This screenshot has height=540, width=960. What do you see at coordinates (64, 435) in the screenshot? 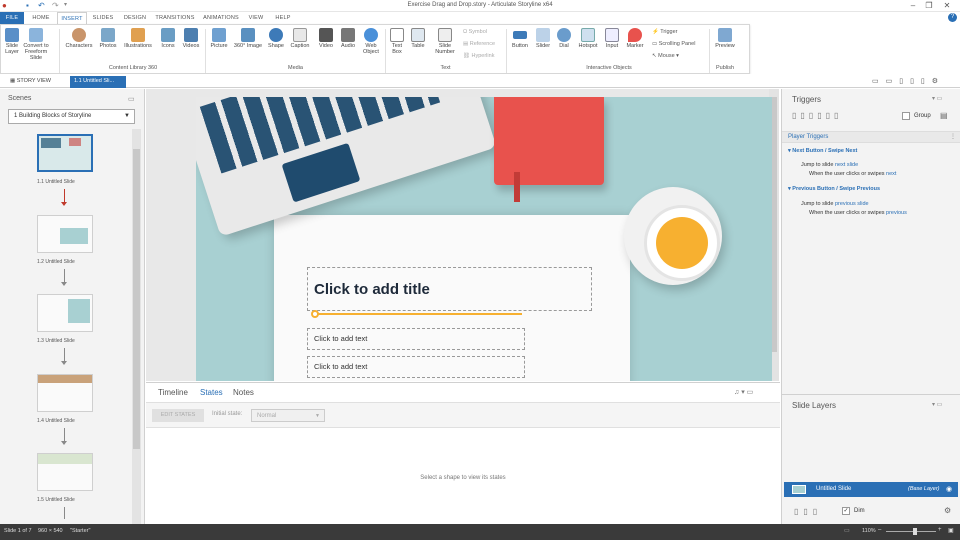
I see `branch-arrow` at bounding box center [64, 435].